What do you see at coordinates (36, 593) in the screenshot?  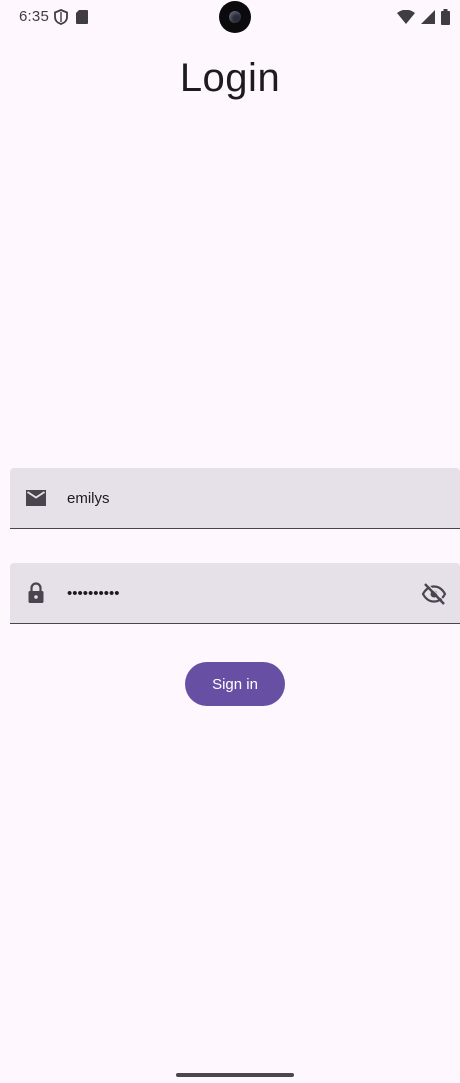 I see `lock-icon` at bounding box center [36, 593].